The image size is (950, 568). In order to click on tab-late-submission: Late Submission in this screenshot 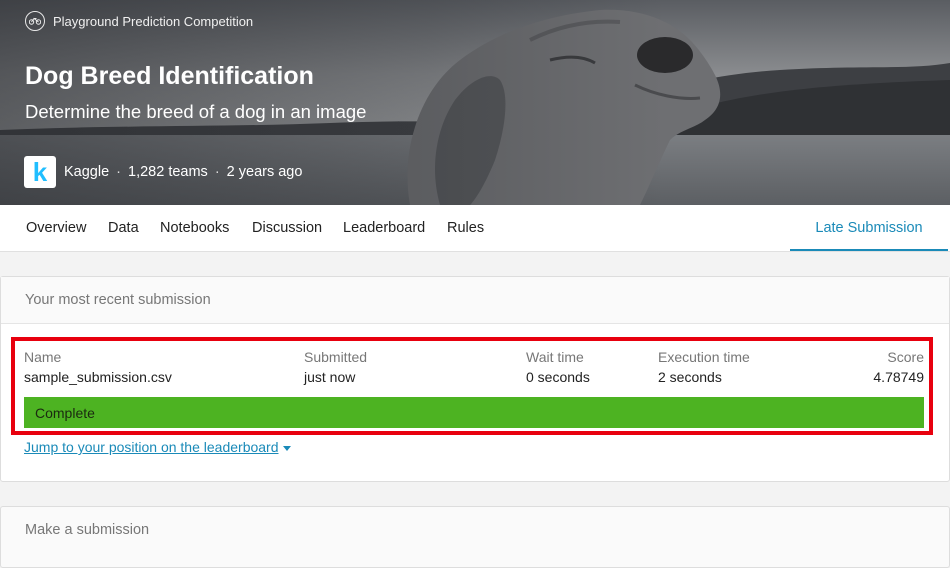, I will do `click(869, 228)`.